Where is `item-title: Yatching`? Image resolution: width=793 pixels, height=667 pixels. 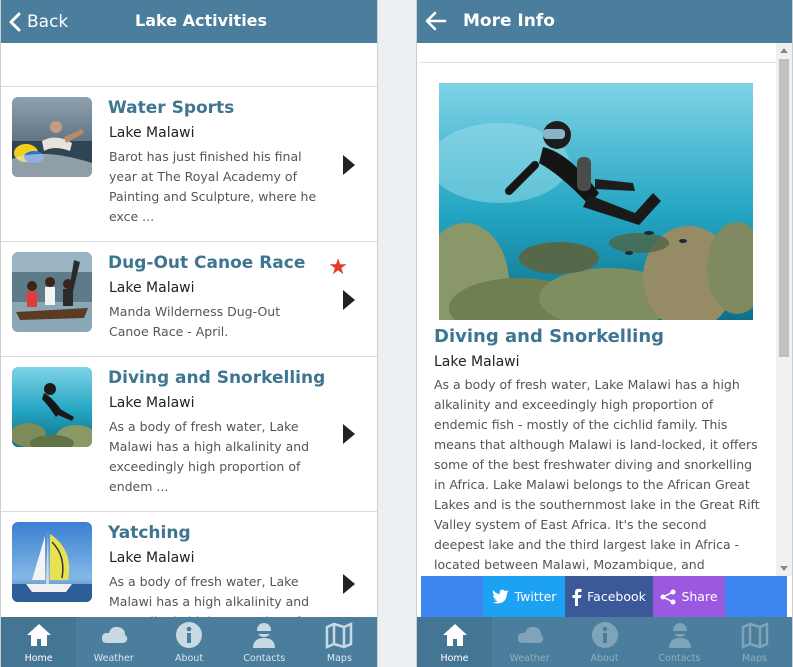 item-title: Yatching is located at coordinates (149, 533).